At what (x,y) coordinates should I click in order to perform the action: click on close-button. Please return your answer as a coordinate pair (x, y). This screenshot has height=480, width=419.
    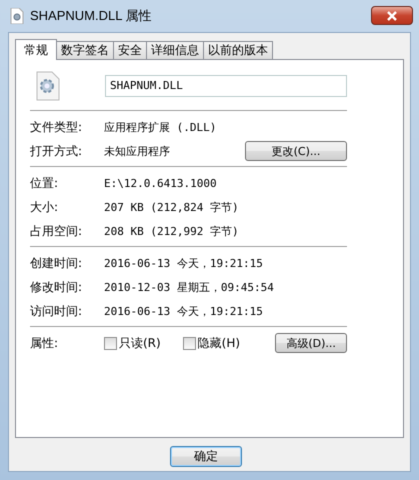
    Looking at the image, I should click on (392, 15).